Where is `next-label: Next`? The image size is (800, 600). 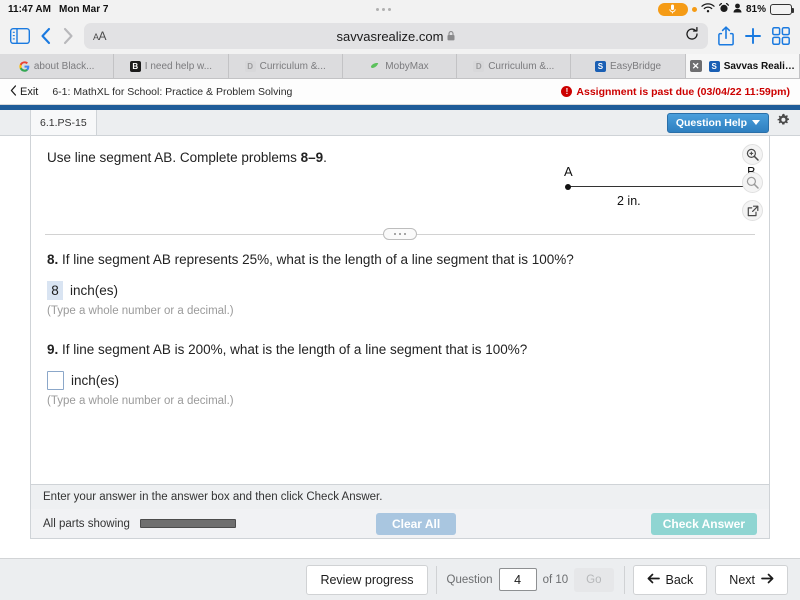 next-label: Next is located at coordinates (742, 579).